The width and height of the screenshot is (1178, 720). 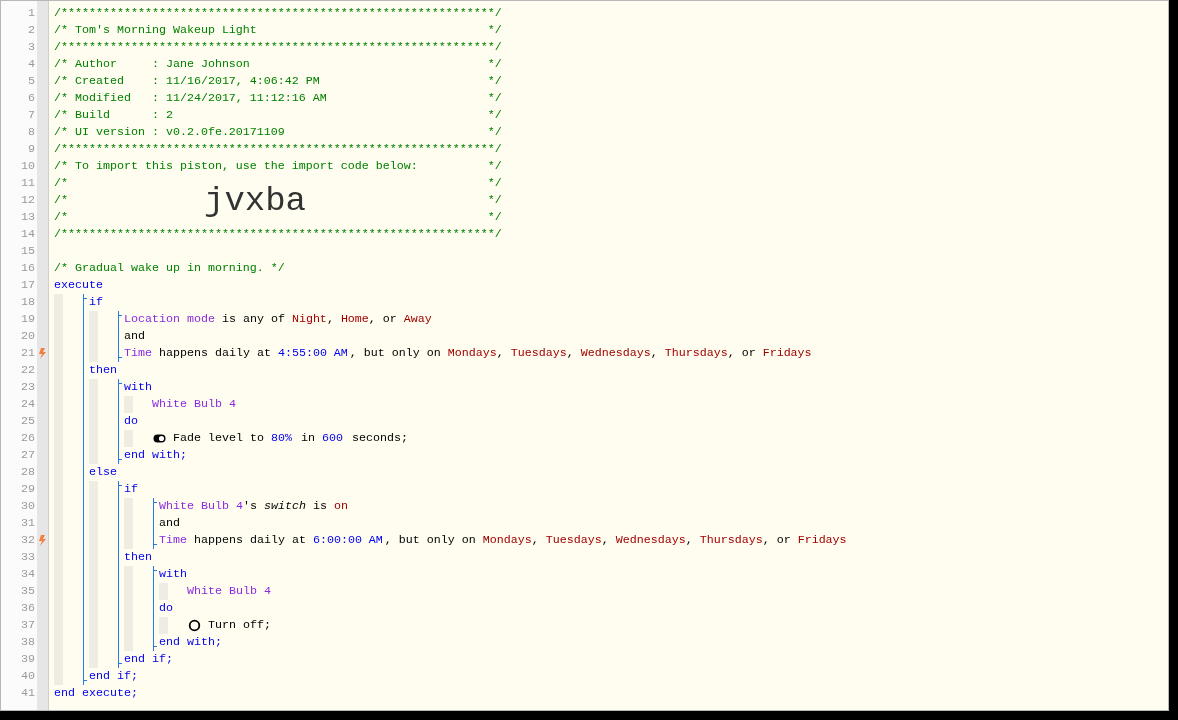 I want to click on line-number: 23, so click(x=28, y=387).